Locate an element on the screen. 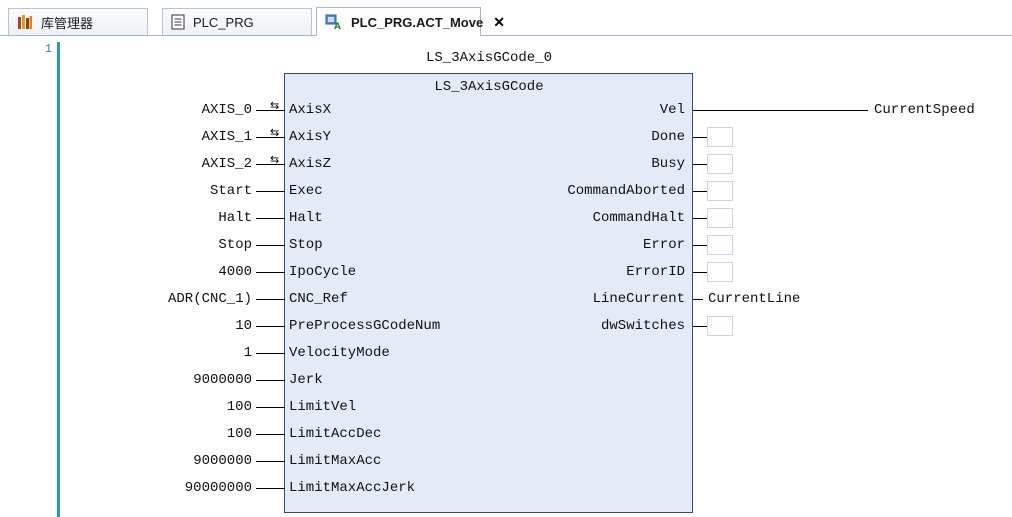 The image size is (1012, 517). output-pin-name: dwSwitches is located at coordinates (642, 326).